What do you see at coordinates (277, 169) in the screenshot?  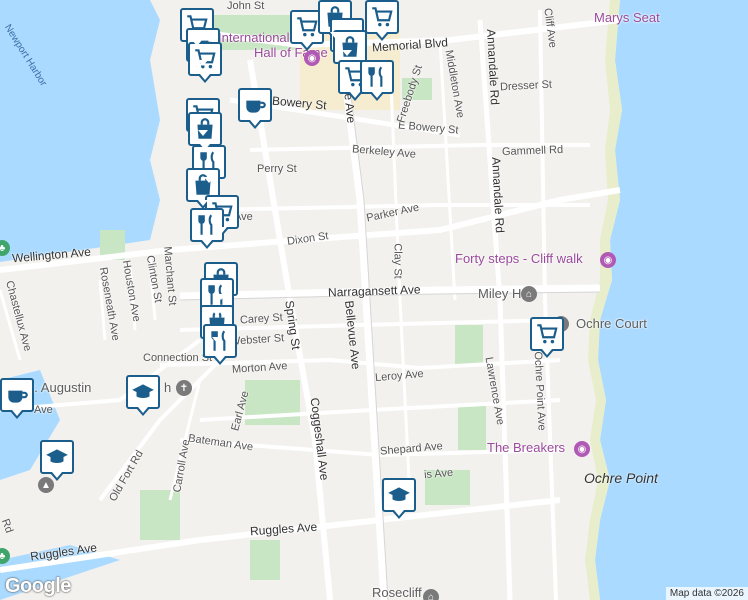 I see `street-perry: Perry St` at bounding box center [277, 169].